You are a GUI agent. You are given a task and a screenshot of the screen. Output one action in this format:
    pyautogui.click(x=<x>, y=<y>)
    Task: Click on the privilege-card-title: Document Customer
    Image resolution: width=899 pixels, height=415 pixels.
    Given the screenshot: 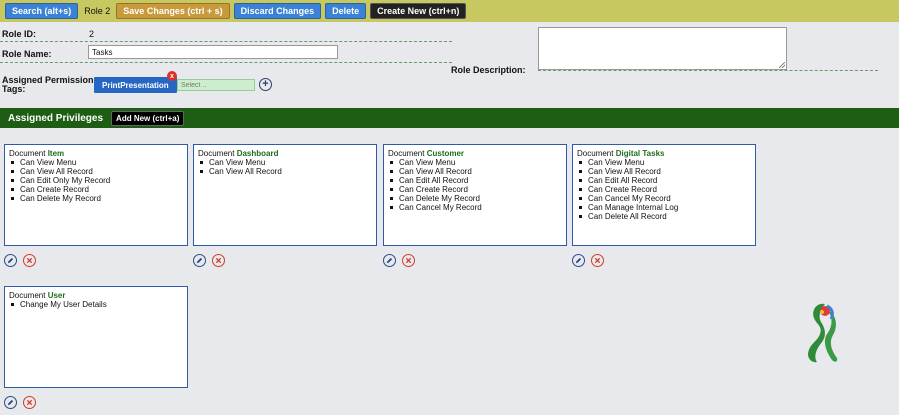 What is the action you would take?
    pyautogui.click(x=475, y=153)
    